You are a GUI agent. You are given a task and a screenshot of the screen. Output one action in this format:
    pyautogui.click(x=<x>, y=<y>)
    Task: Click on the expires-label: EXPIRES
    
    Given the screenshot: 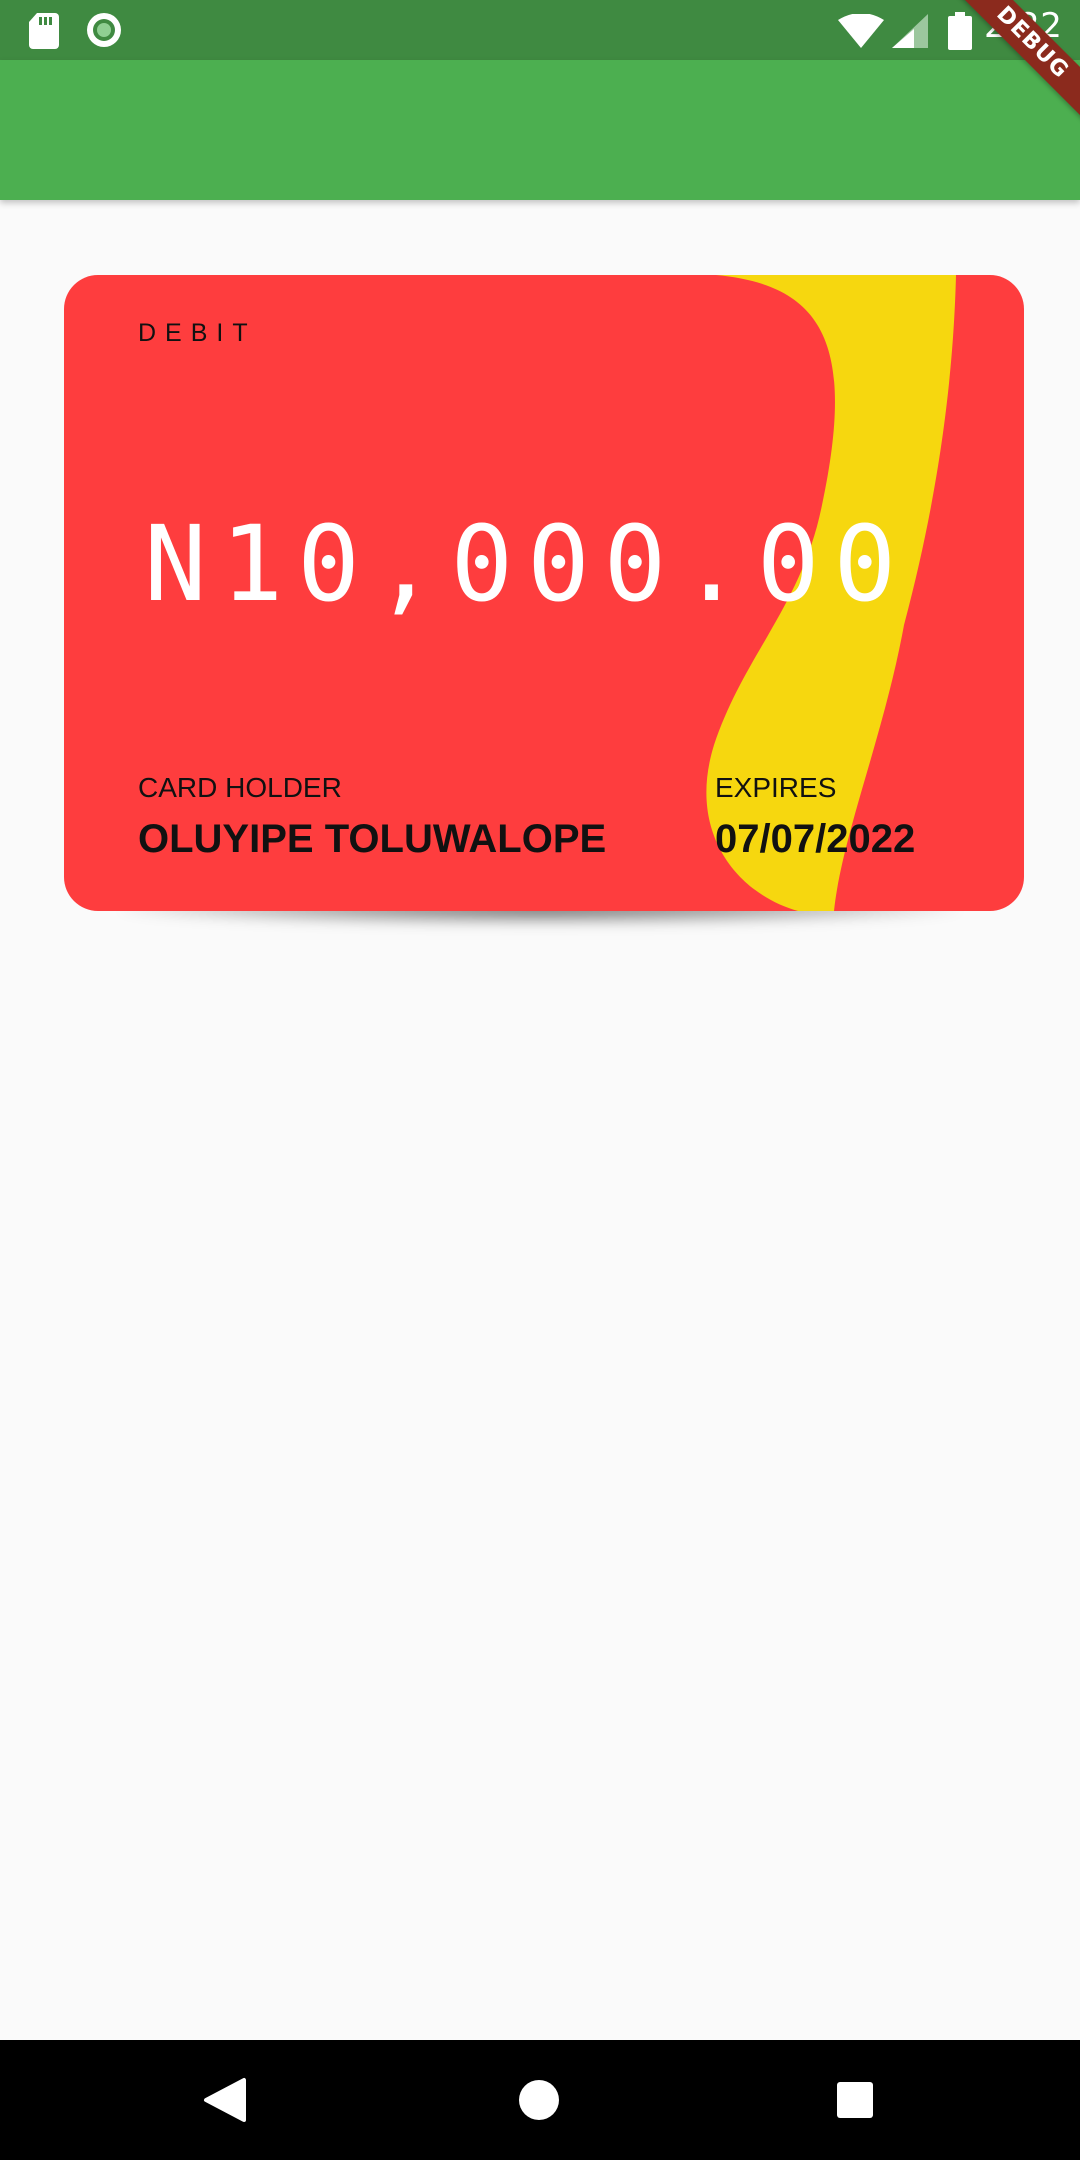 What is the action you would take?
    pyautogui.click(x=776, y=787)
    